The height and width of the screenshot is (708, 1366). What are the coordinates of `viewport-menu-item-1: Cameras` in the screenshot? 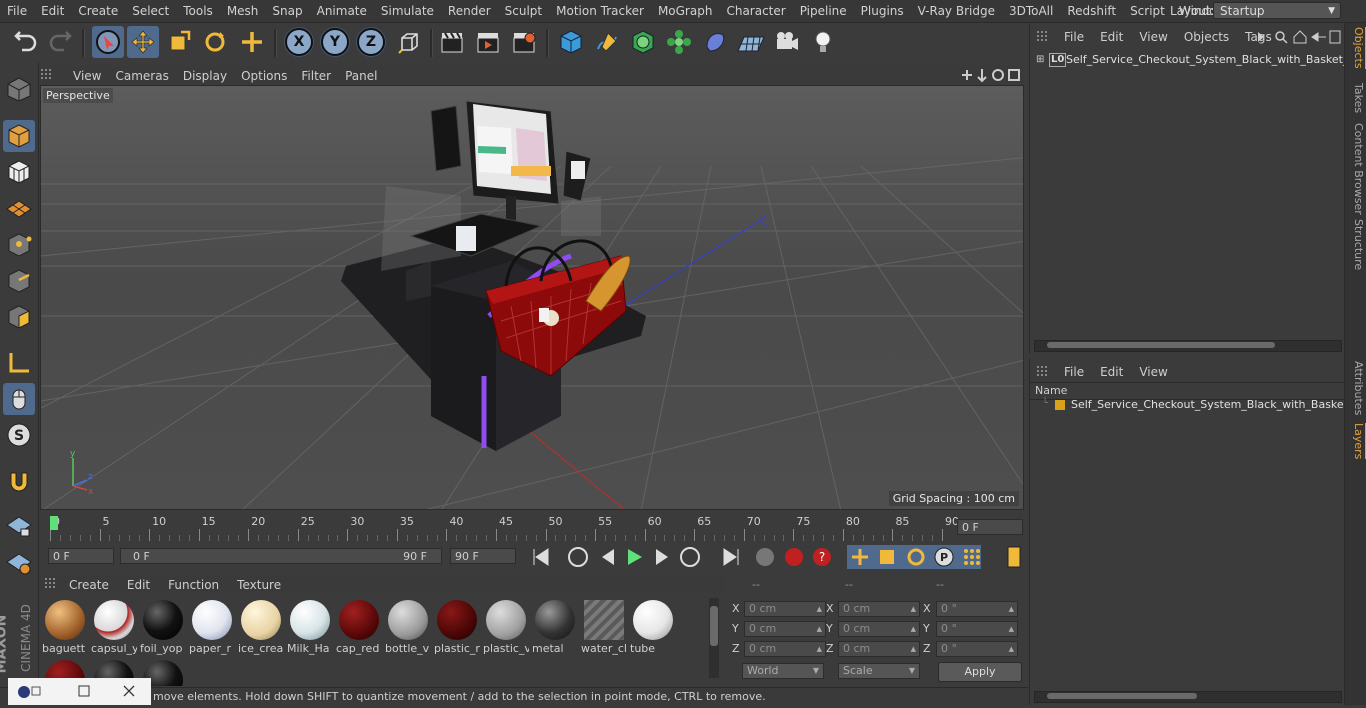 It's located at (141, 76).